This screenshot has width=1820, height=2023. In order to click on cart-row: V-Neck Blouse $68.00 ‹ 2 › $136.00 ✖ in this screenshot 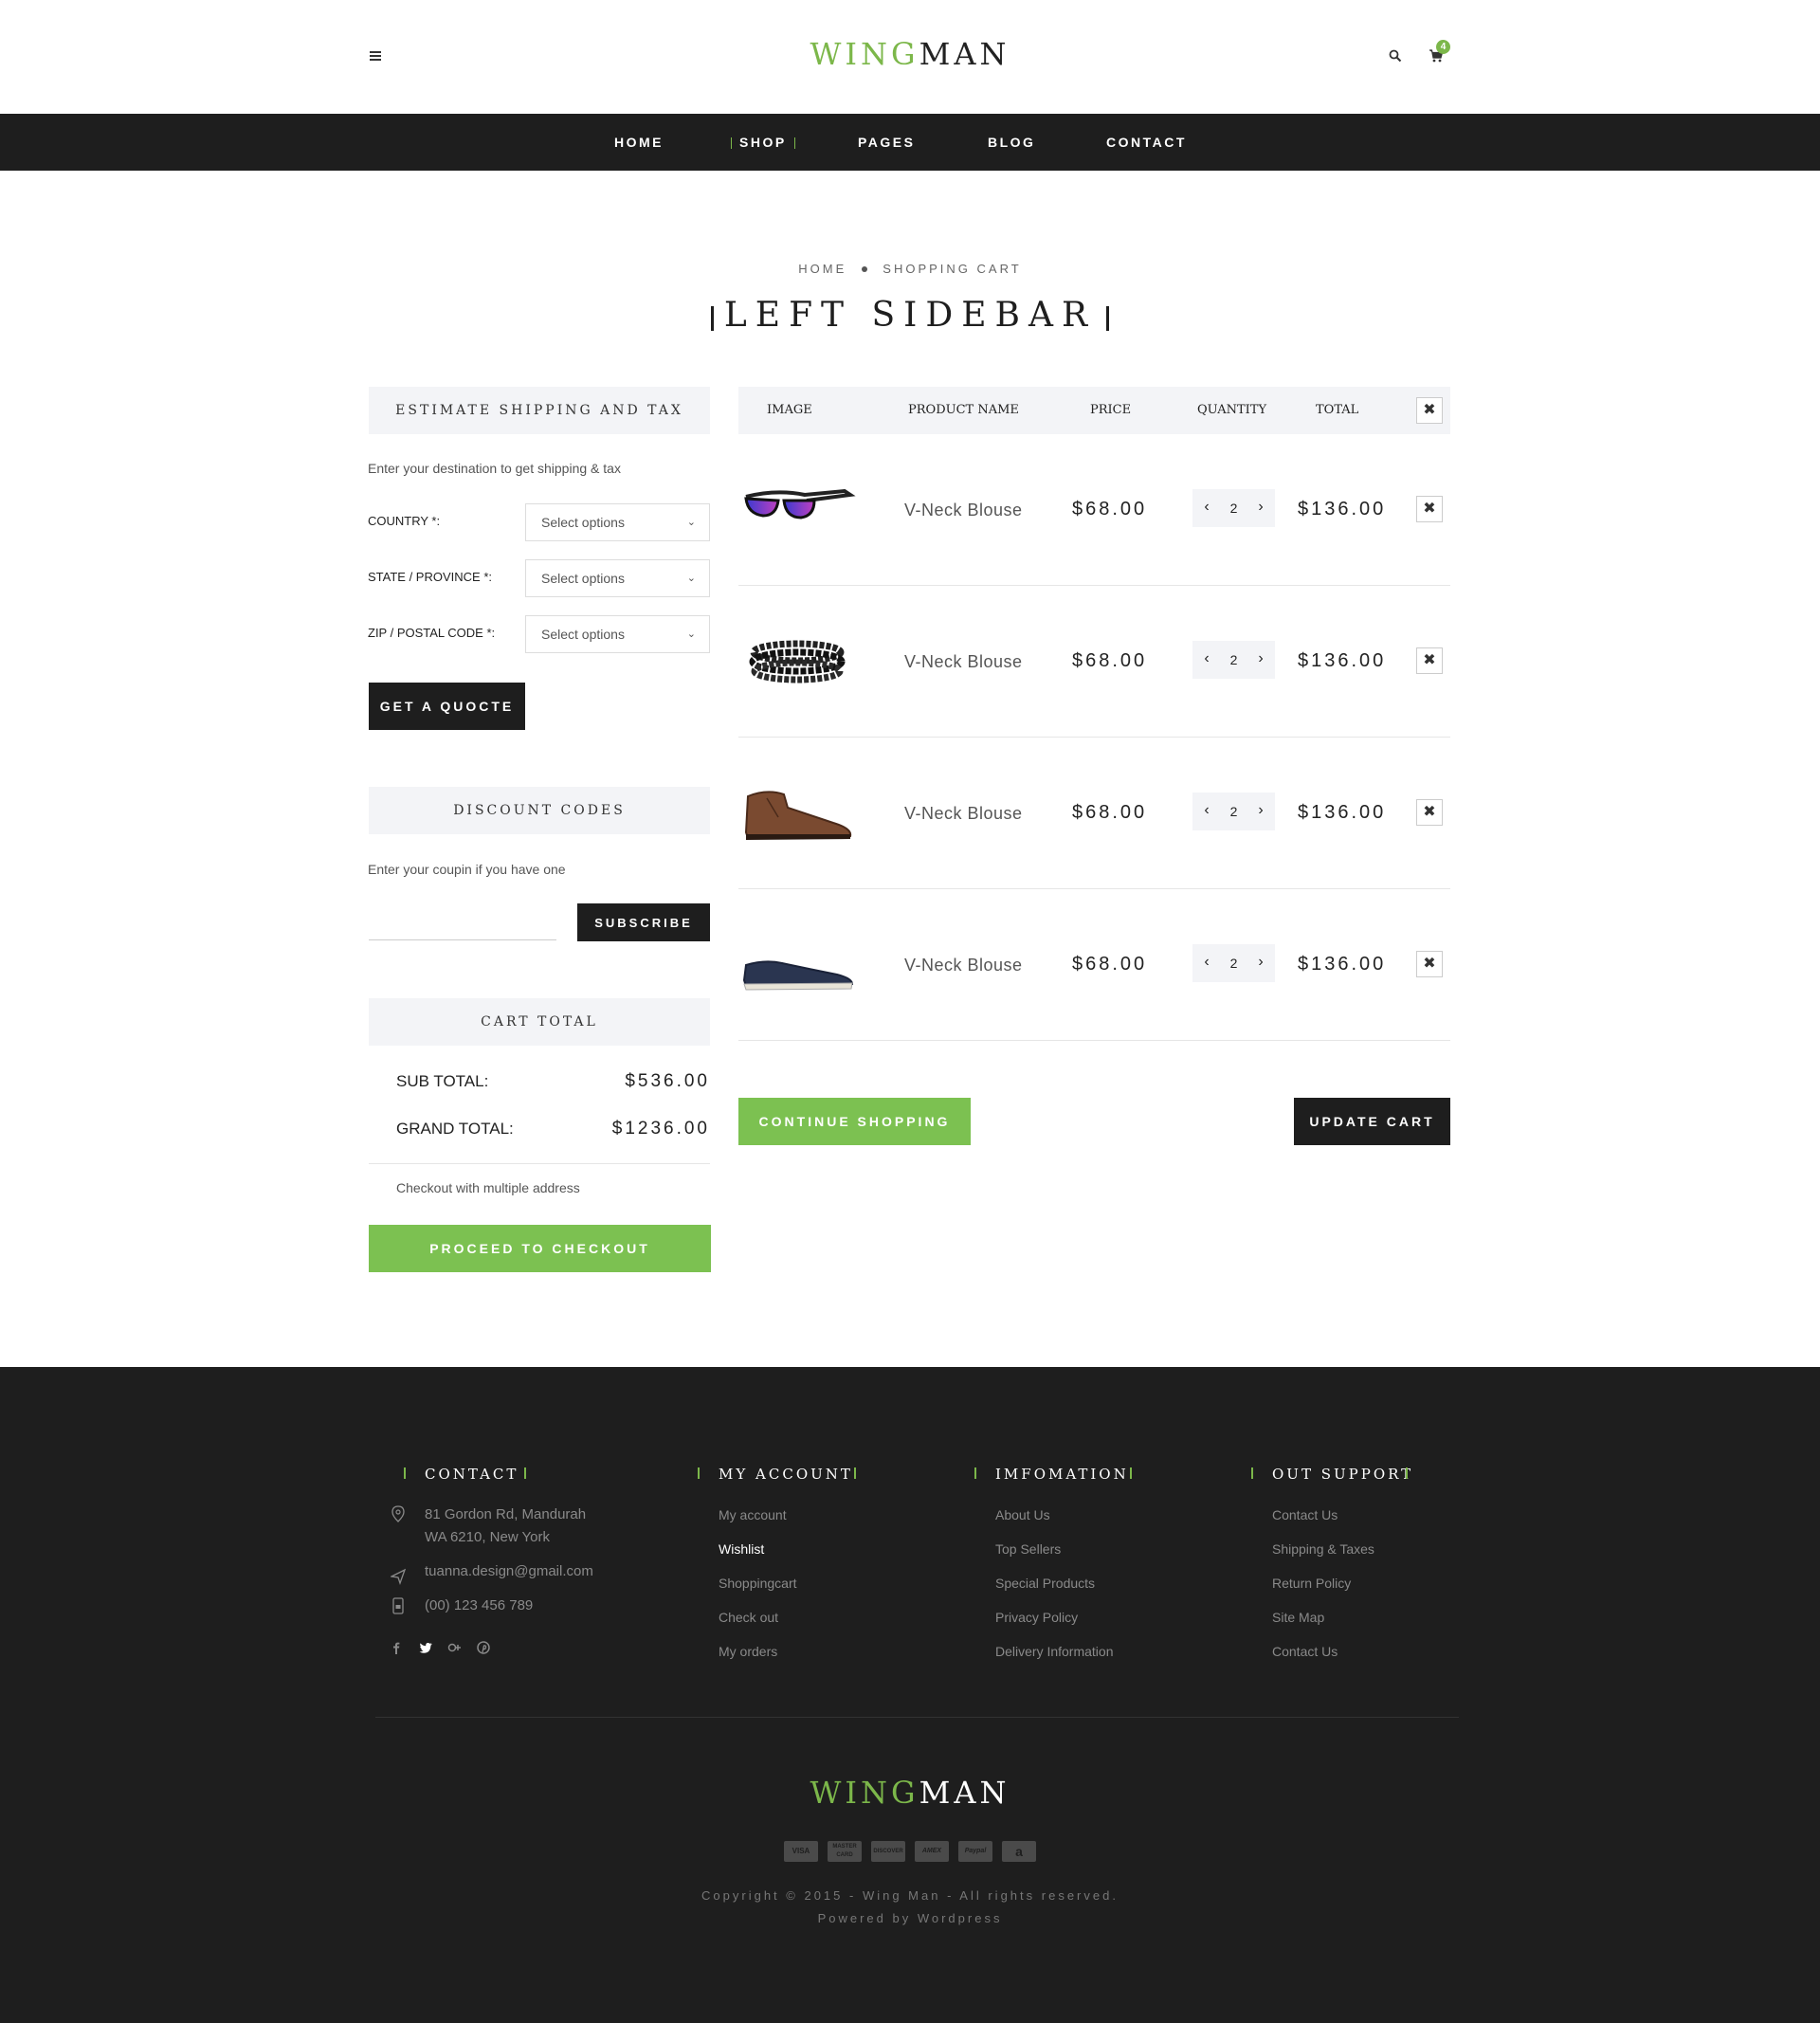, I will do `click(1094, 510)`.